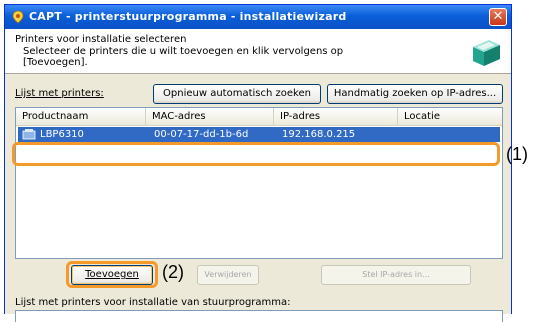 This screenshot has height=322, width=538. What do you see at coordinates (256, 154) in the screenshot?
I see `callout-highlight-row` at bounding box center [256, 154].